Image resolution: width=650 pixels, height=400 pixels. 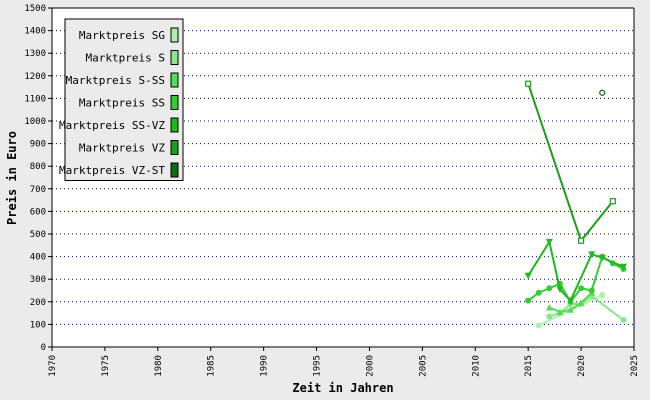 What do you see at coordinates (125, 58) in the screenshot?
I see `legend-label: Marktpreis S` at bounding box center [125, 58].